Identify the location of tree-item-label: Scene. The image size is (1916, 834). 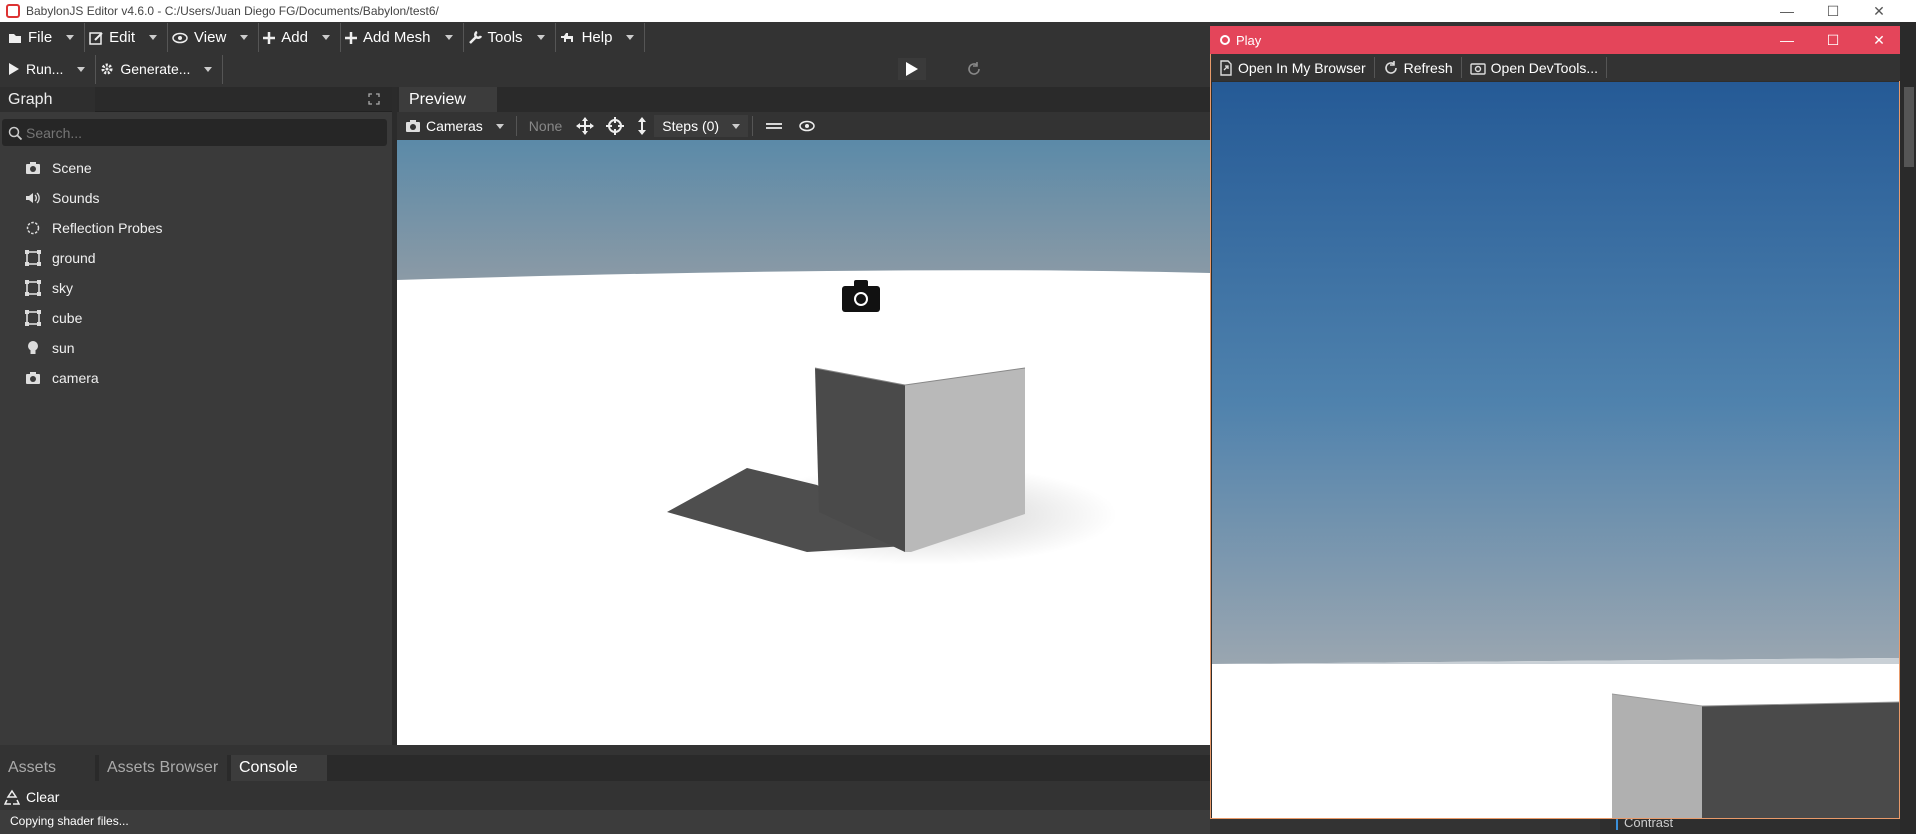
(72, 168).